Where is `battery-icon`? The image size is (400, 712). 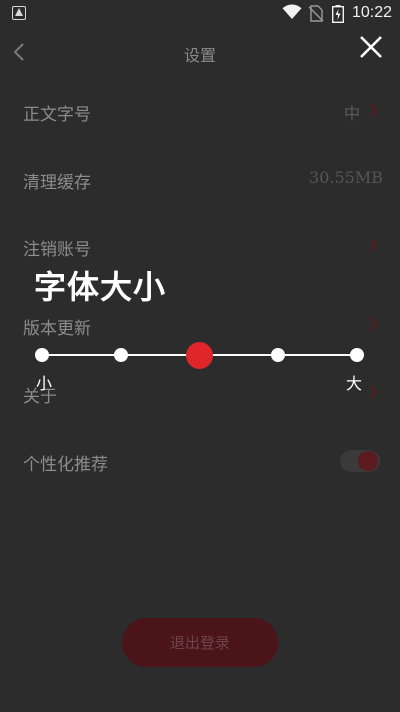 battery-icon is located at coordinates (338, 14).